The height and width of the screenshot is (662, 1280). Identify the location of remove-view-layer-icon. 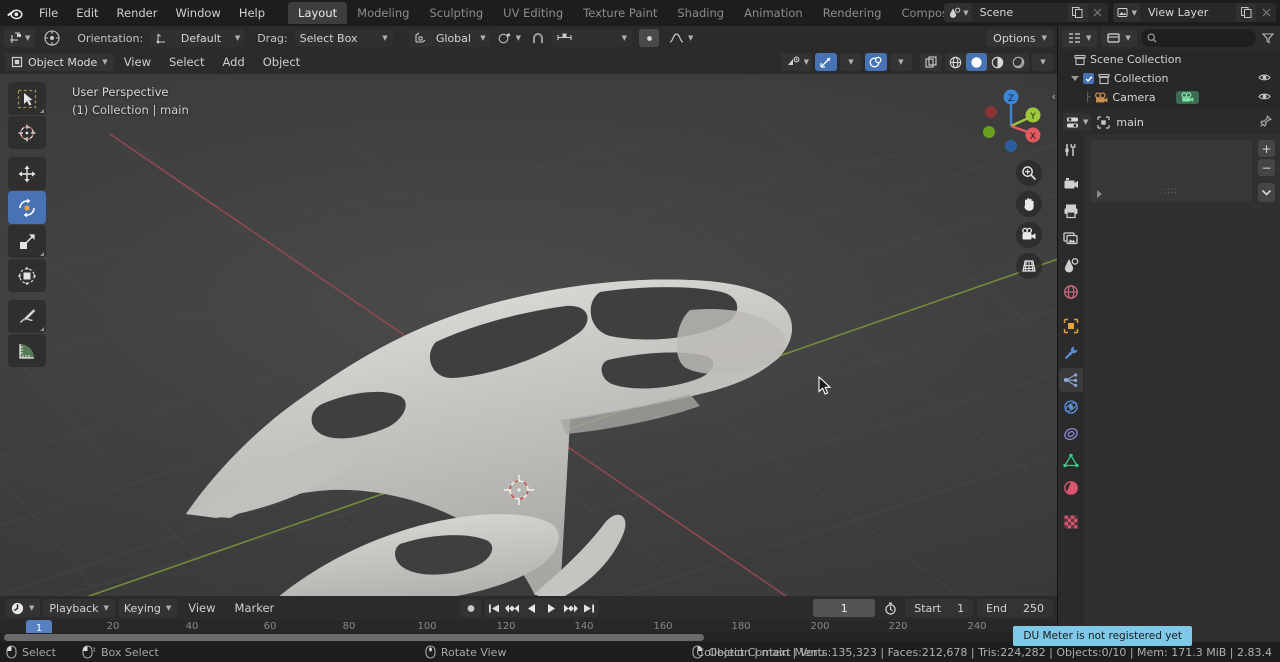
(1266, 12).